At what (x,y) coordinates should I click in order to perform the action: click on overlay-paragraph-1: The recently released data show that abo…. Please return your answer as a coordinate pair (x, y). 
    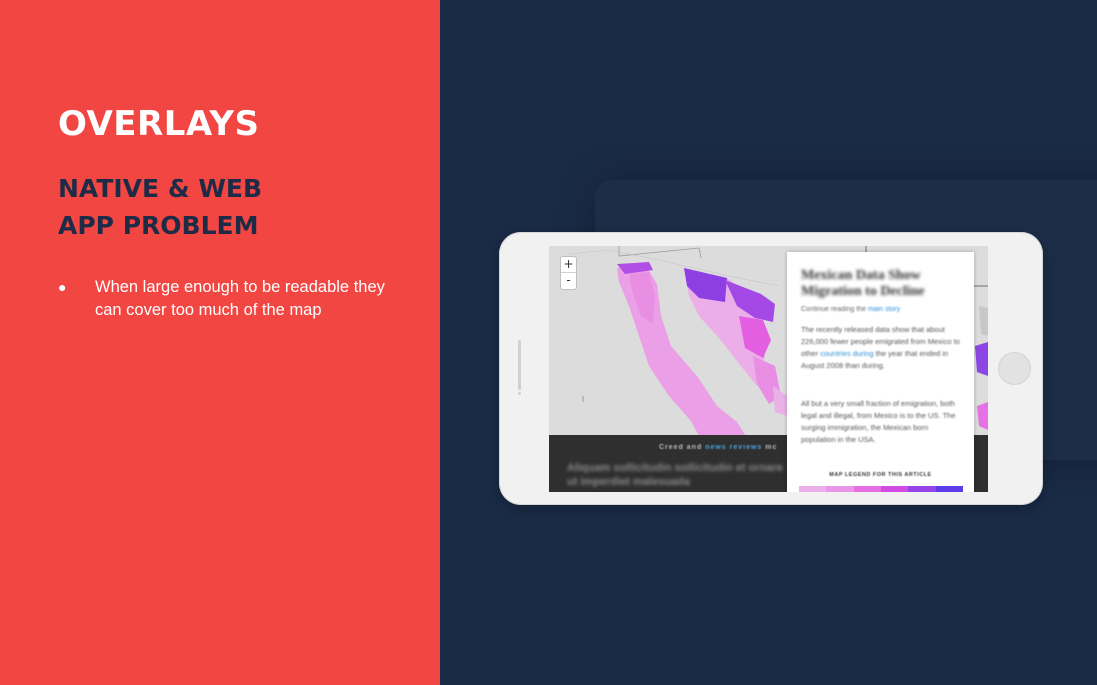
    Looking at the image, I should click on (881, 348).